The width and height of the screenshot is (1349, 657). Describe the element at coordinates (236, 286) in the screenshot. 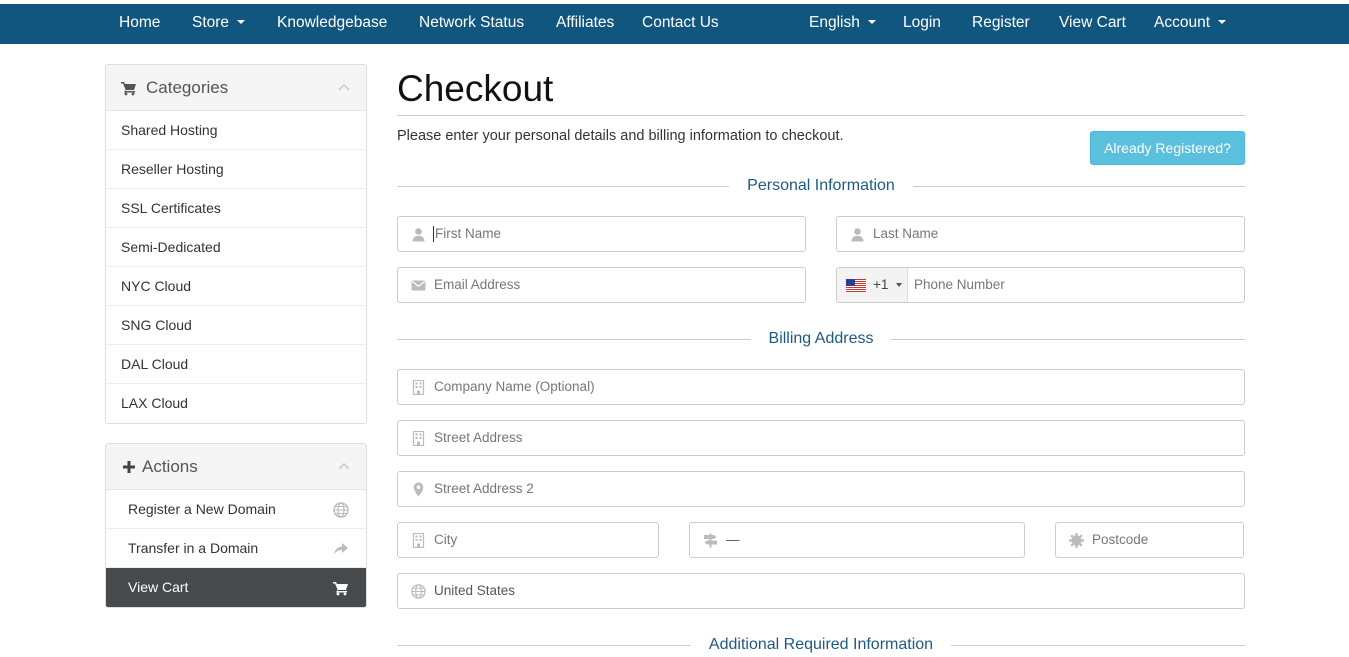

I see `category-nyc-cloud: NYC Cloud` at that location.